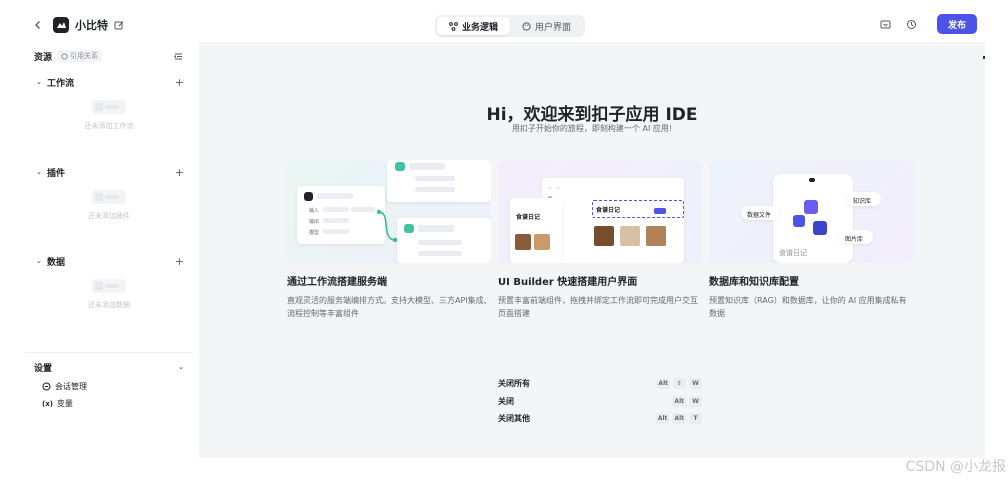 The width and height of the screenshot is (1008, 483). What do you see at coordinates (337, 282) in the screenshot?
I see `card-title: 通过工作流搭建服务端` at bounding box center [337, 282].